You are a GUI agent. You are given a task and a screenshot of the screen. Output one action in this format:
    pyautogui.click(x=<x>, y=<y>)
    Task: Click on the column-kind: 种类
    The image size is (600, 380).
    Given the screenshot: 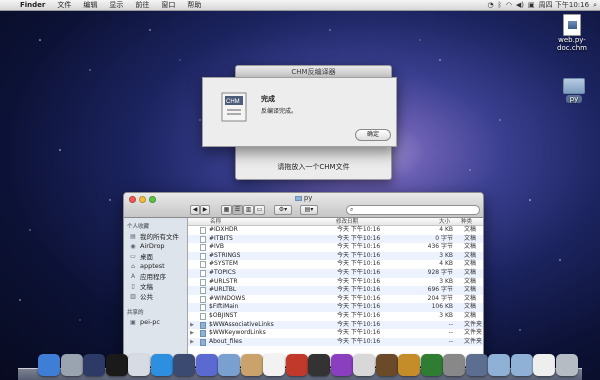 What is the action you would take?
    pyautogui.click(x=468, y=221)
    